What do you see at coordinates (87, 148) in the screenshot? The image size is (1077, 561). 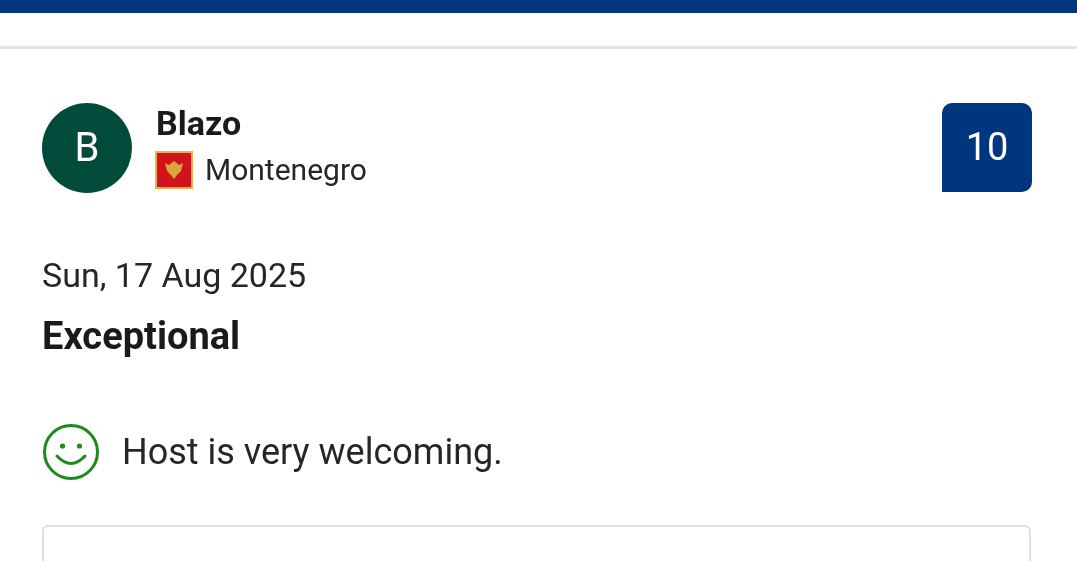 I see `avatar: B` at bounding box center [87, 148].